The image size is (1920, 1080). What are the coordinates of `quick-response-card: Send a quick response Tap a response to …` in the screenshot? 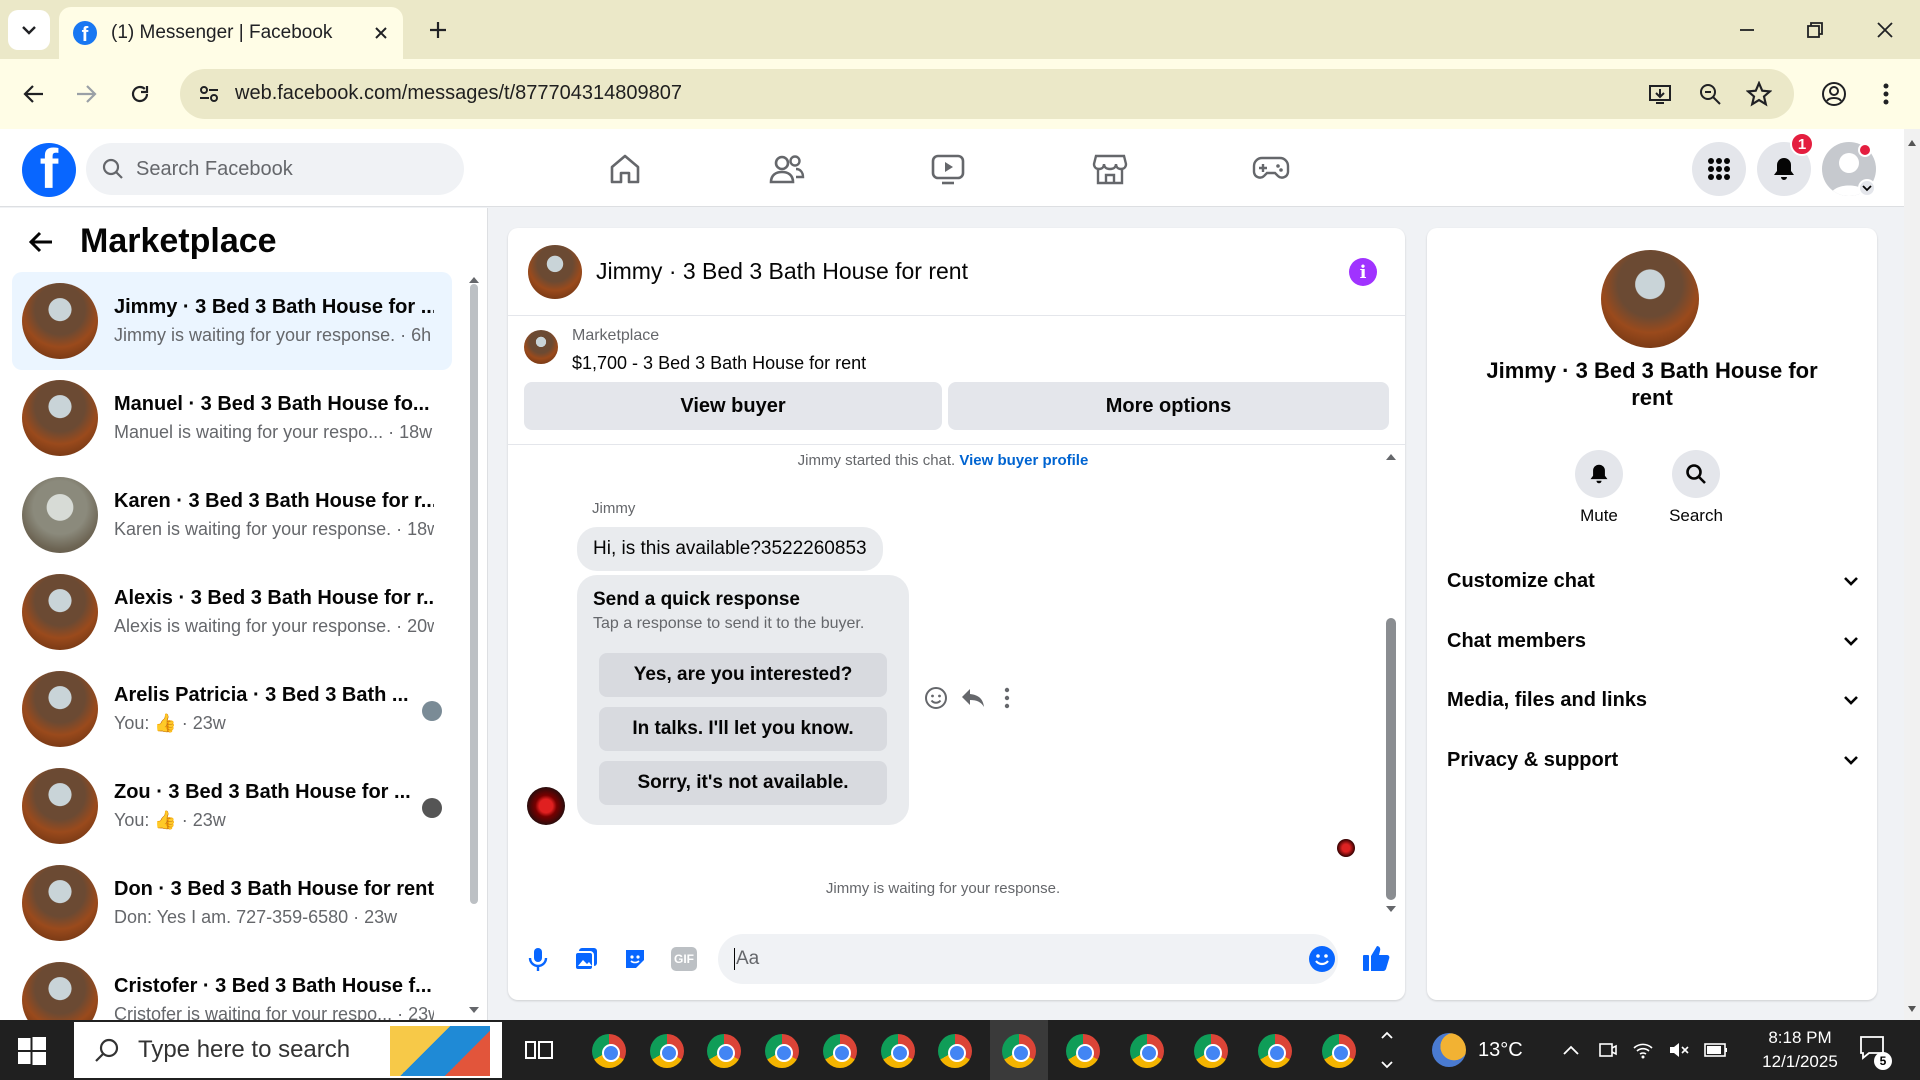 It's located at (743, 700).